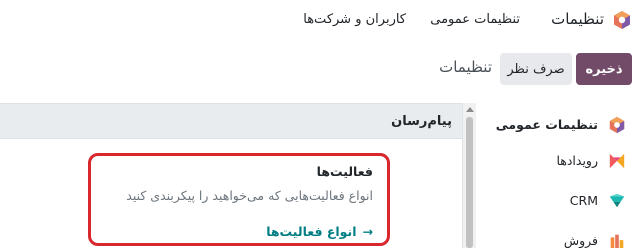  What do you see at coordinates (617, 161) in the screenshot?
I see `events-icon` at bounding box center [617, 161].